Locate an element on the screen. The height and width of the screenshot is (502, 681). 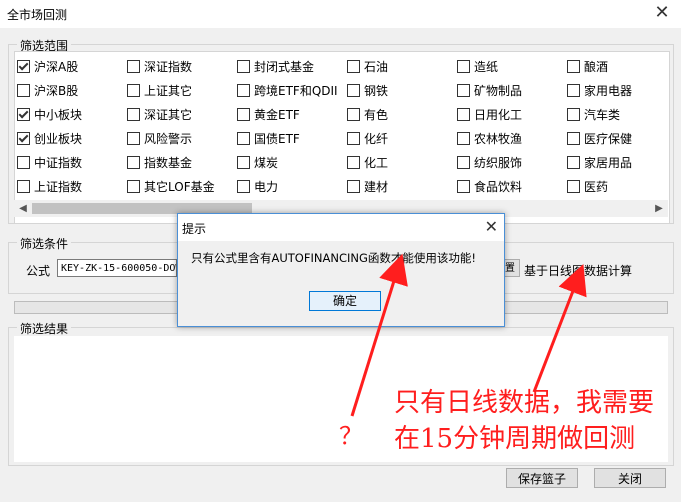
save-basket-button: 保存篮子 is located at coordinates (542, 478).